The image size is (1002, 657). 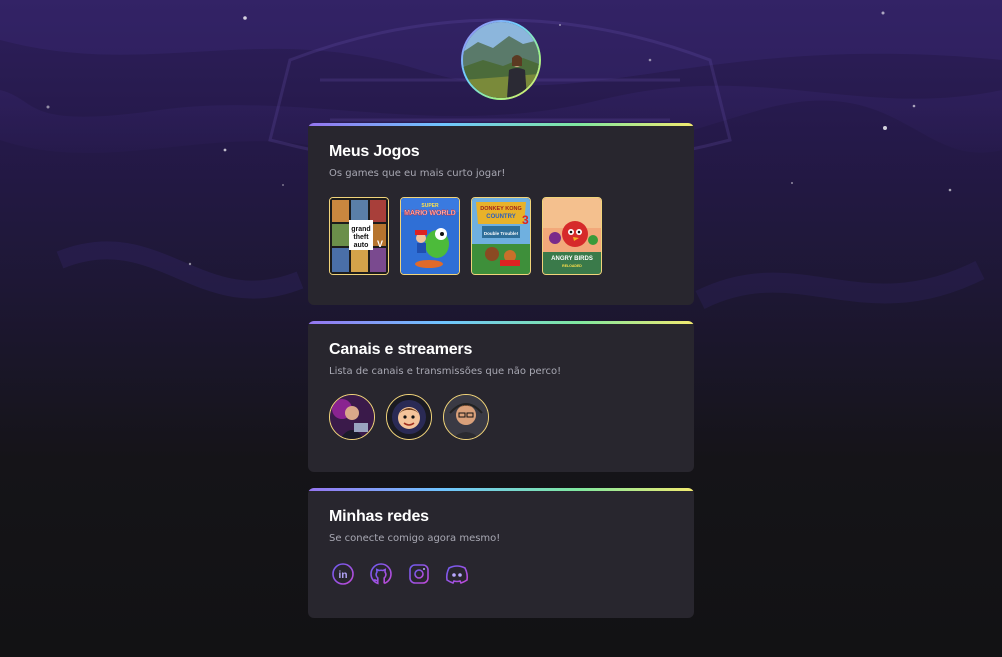 I want to click on svg-text: SUPER, so click(x=430, y=206).